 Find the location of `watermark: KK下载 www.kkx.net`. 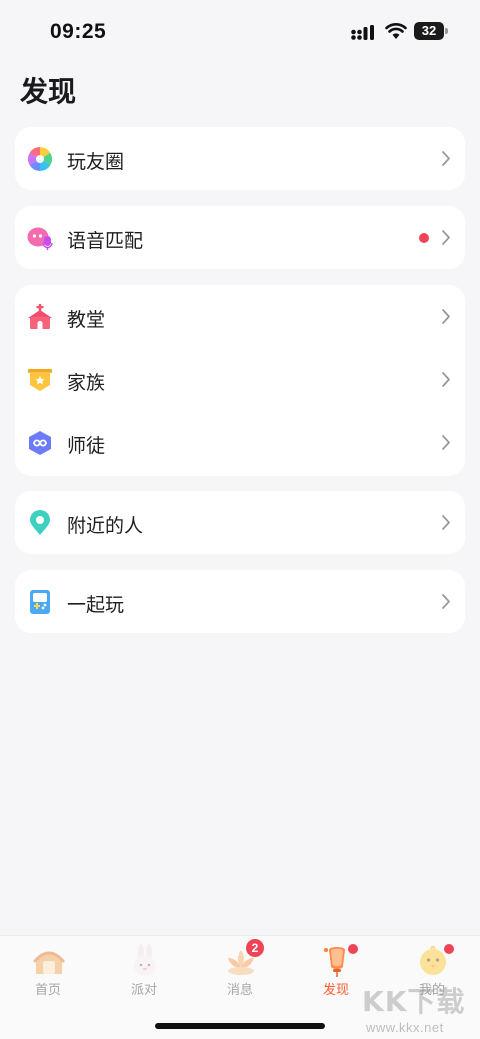

watermark: KK下载 www.kkx.net is located at coordinates (421, 1009).